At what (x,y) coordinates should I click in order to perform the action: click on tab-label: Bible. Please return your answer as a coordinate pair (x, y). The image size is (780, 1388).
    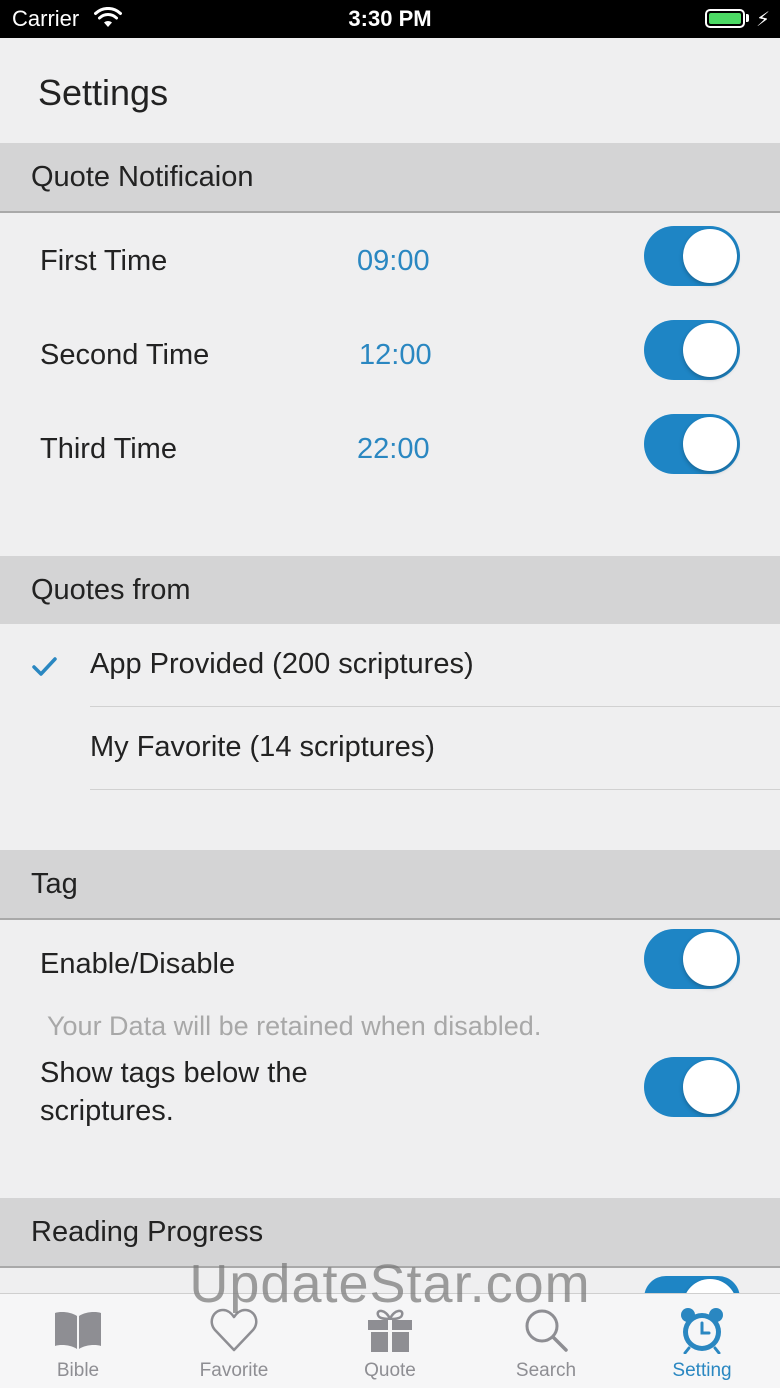
    Looking at the image, I should click on (78, 1370).